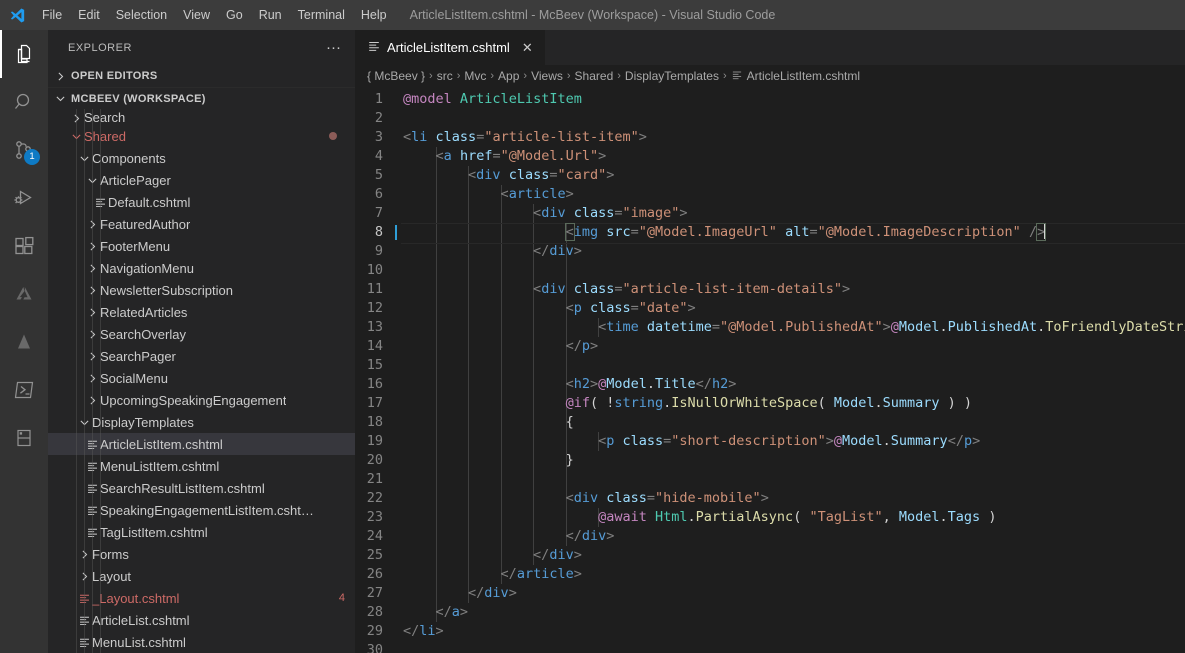 This screenshot has height=653, width=1185. What do you see at coordinates (196, 15) in the screenshot?
I see `menu-view: View` at bounding box center [196, 15].